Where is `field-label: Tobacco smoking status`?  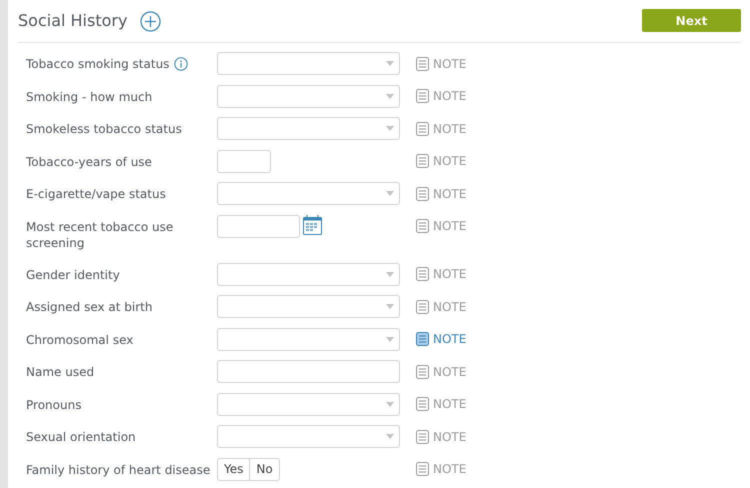 field-label: Tobacco smoking status is located at coordinates (98, 64).